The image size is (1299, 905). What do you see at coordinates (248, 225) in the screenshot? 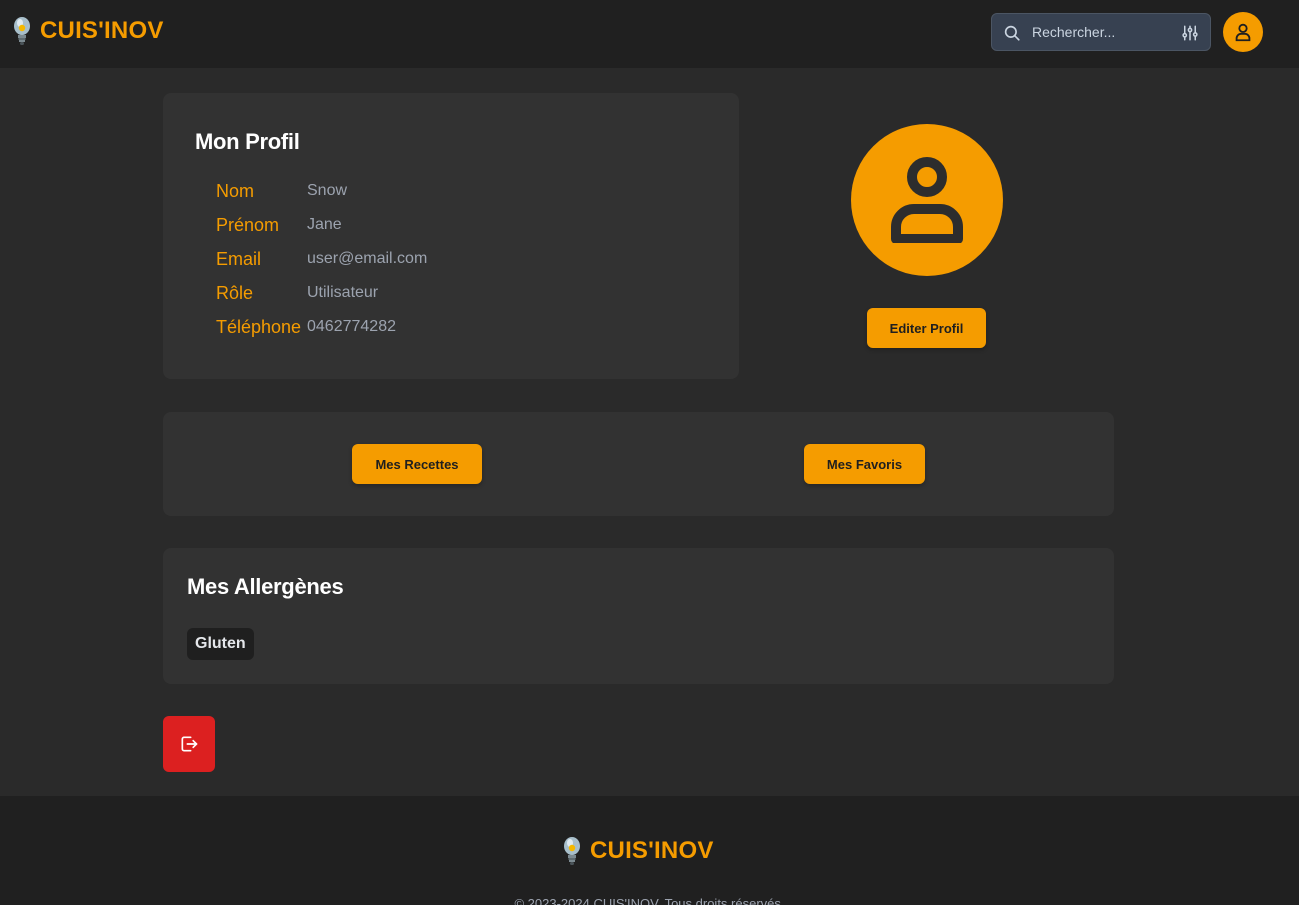
I see `field-label: Prénom` at bounding box center [248, 225].